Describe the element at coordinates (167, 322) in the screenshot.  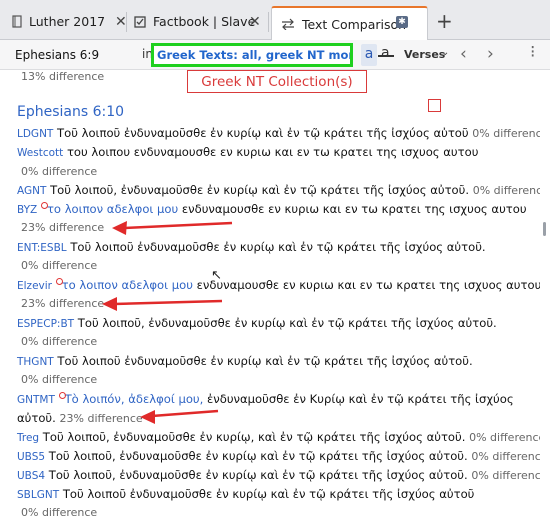
I see `annotation-arrows` at that location.